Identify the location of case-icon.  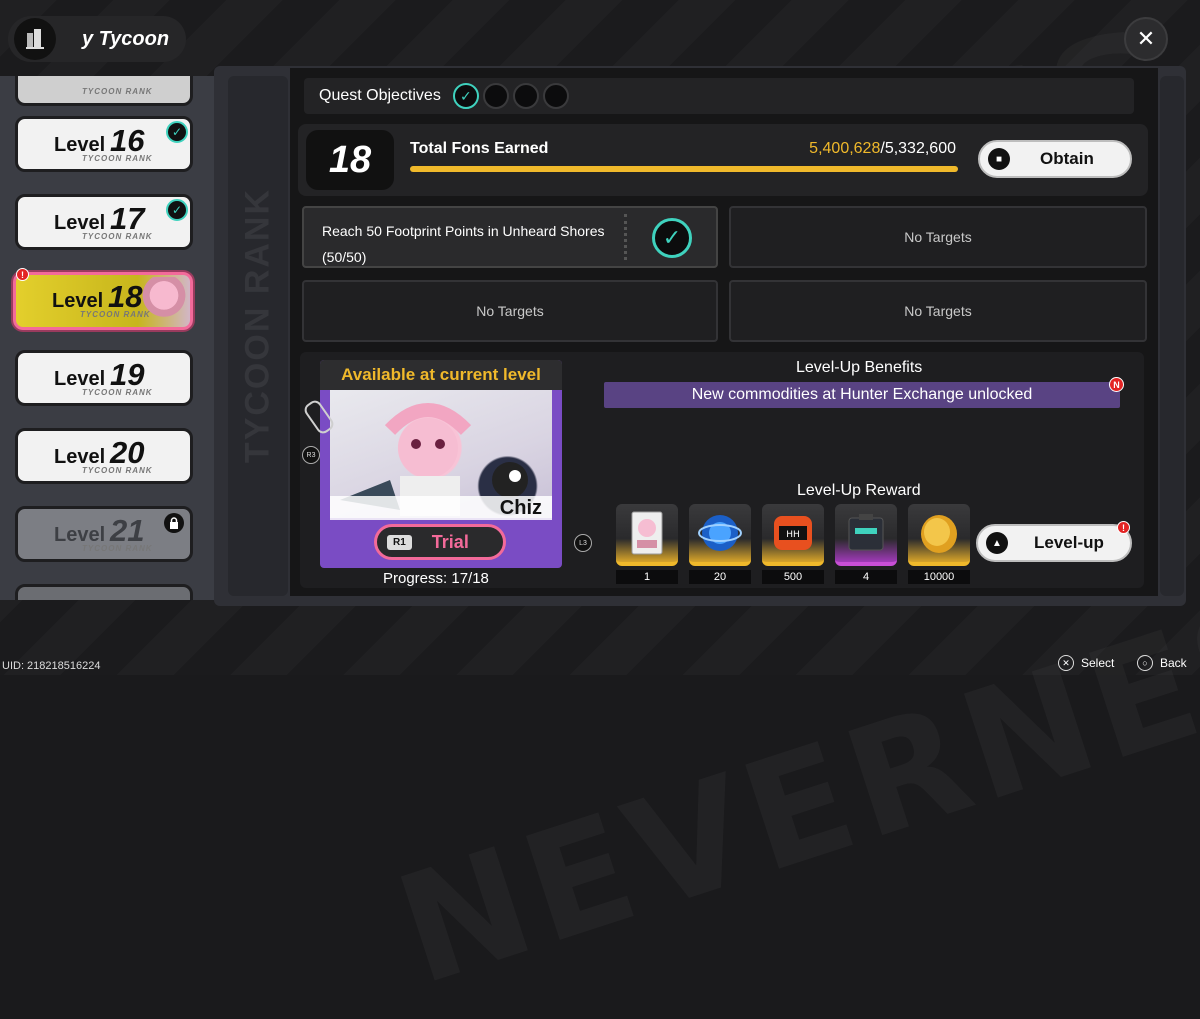
(866, 535).